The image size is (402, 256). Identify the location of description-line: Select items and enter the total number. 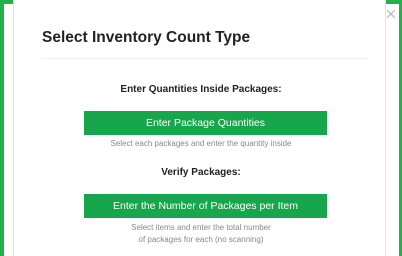
(201, 227).